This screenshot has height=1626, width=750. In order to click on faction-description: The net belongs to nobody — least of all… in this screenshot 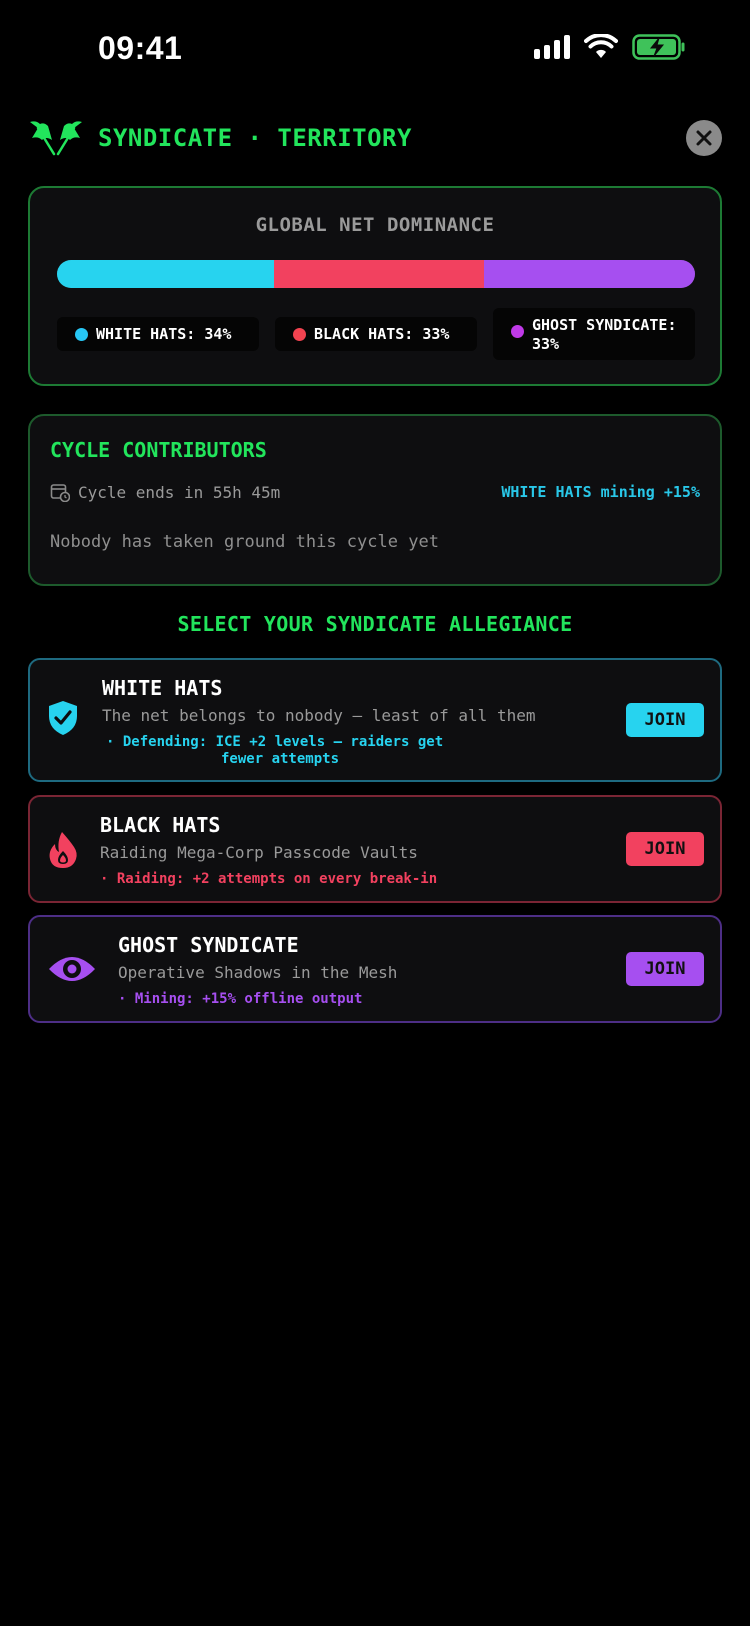, I will do `click(319, 715)`.